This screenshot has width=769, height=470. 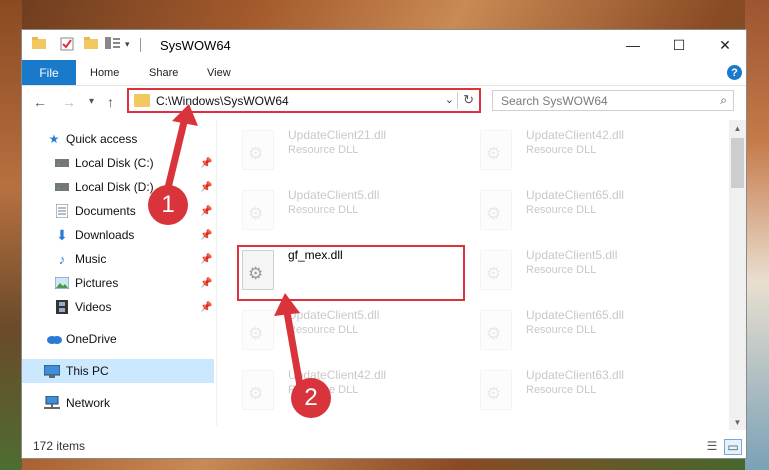 I want to click on search-icon: ⌕, so click(x=723, y=100).